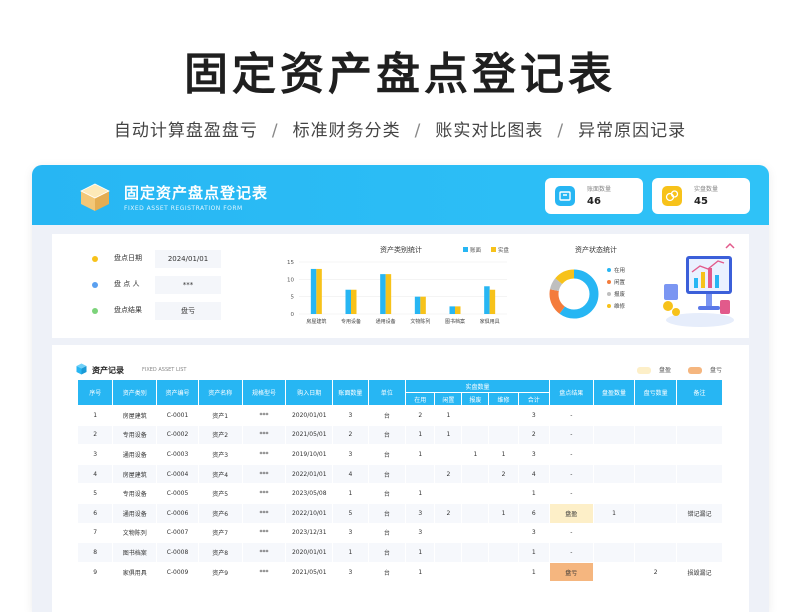 The height and width of the screenshot is (612, 800). I want to click on table-cell: 资产4, so click(220, 474).